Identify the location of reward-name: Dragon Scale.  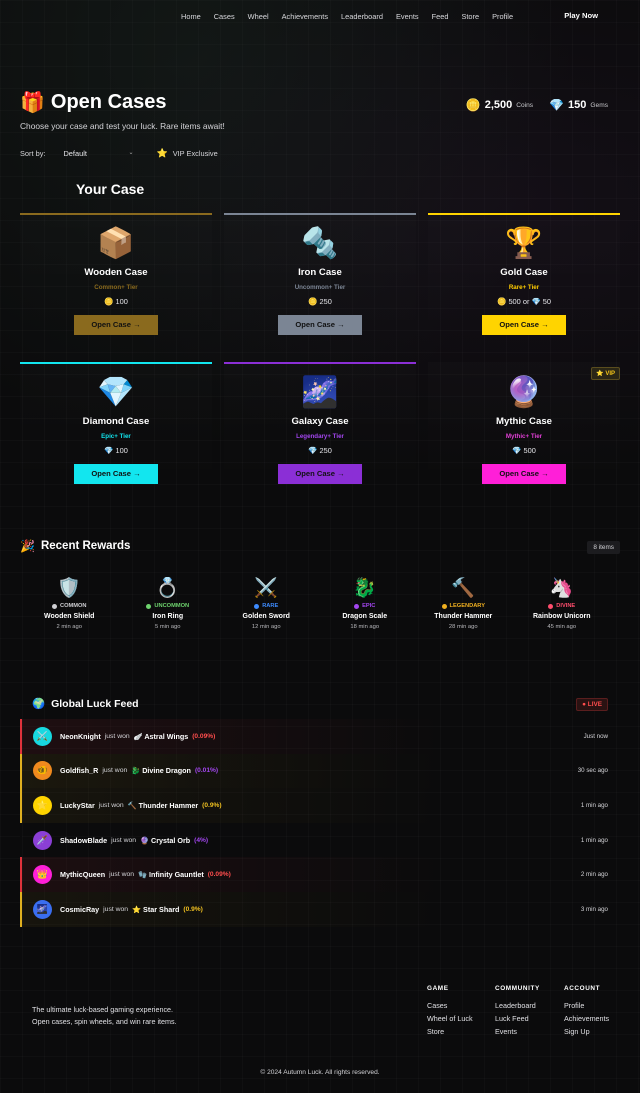
(365, 616).